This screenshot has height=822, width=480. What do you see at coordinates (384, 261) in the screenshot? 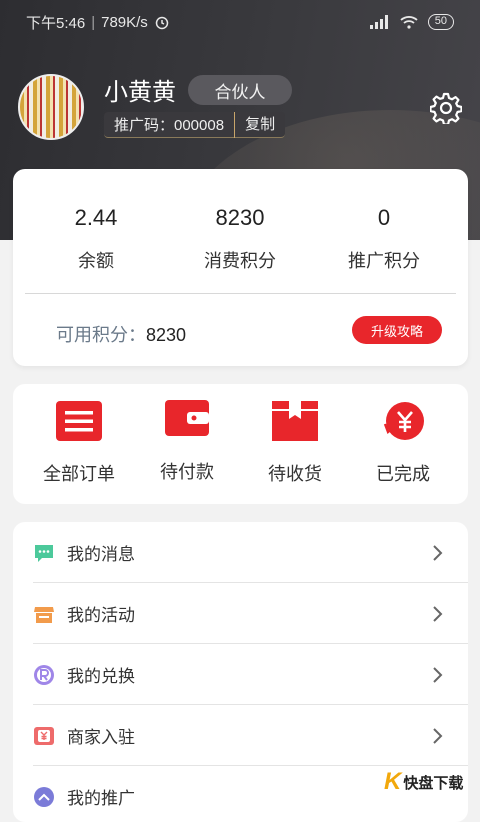
I see `promo-points-label: 推广积分` at bounding box center [384, 261].